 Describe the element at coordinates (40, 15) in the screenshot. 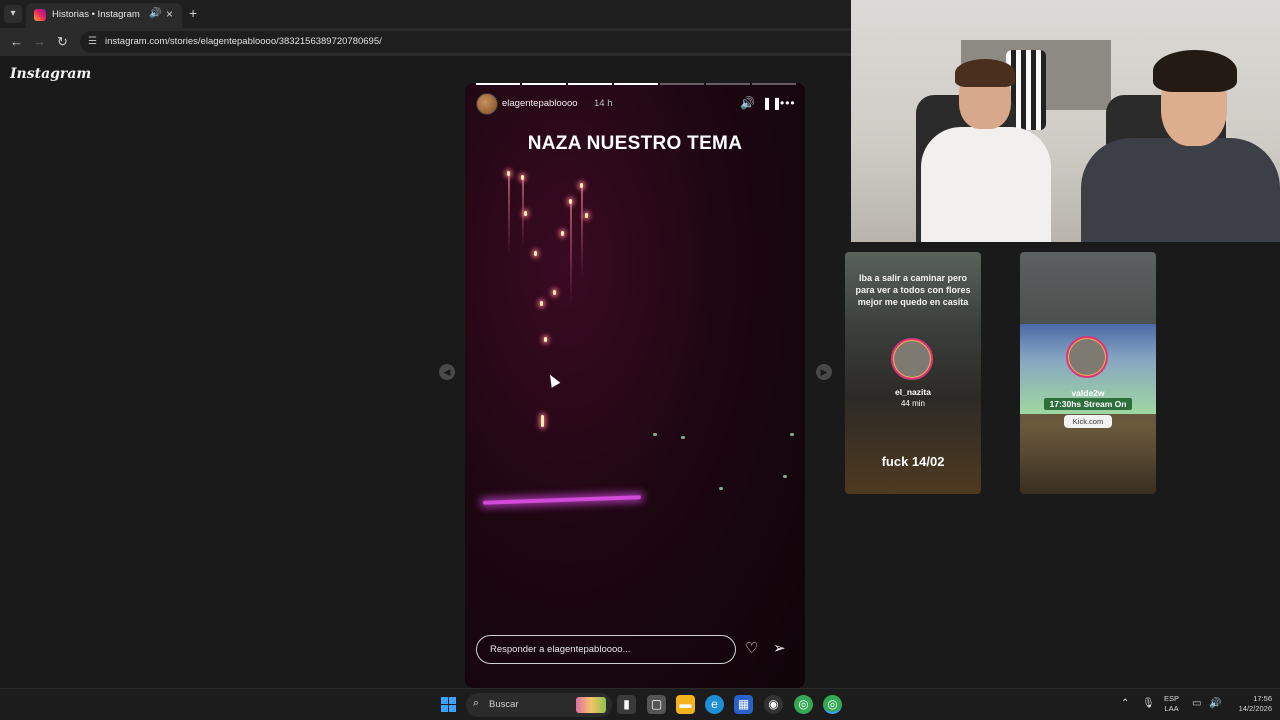

I see `instagram-favicon-icon` at that location.